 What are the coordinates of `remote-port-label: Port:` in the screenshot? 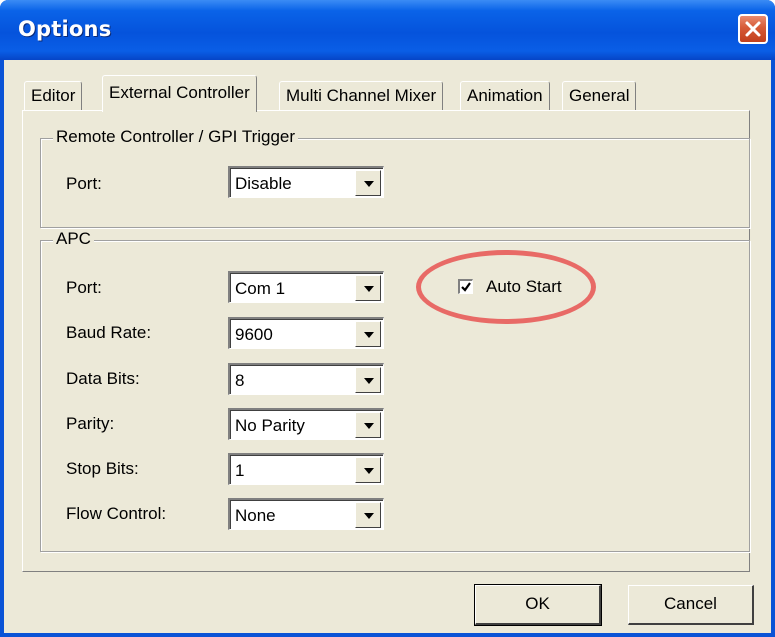 It's located at (84, 183).